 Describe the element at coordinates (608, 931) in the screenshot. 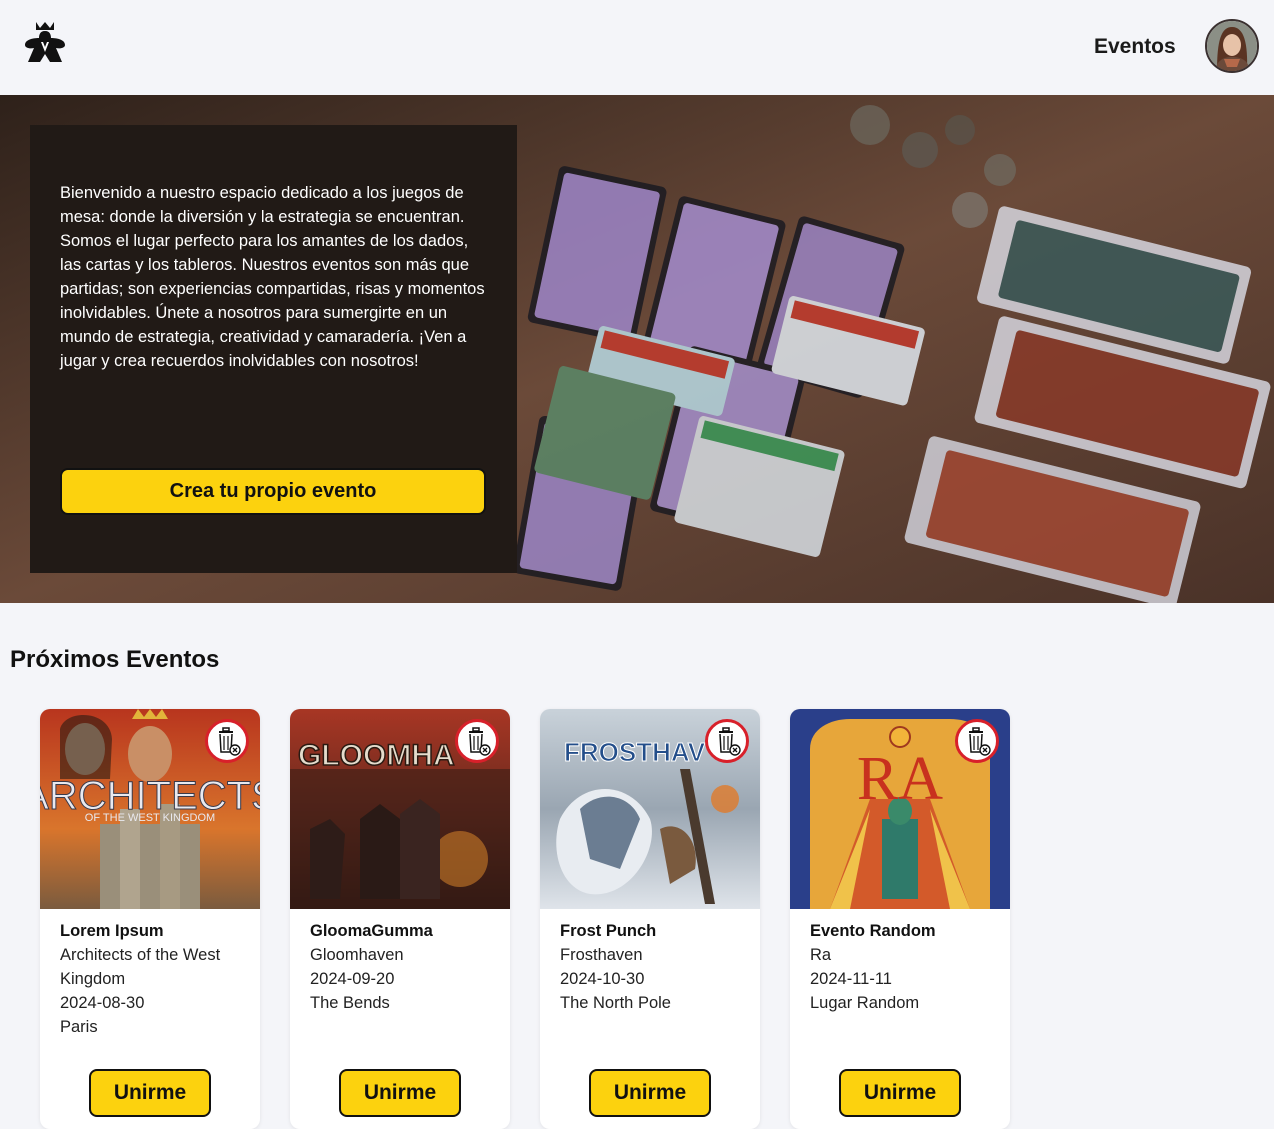

I see `event-name: Frost Punch` at that location.